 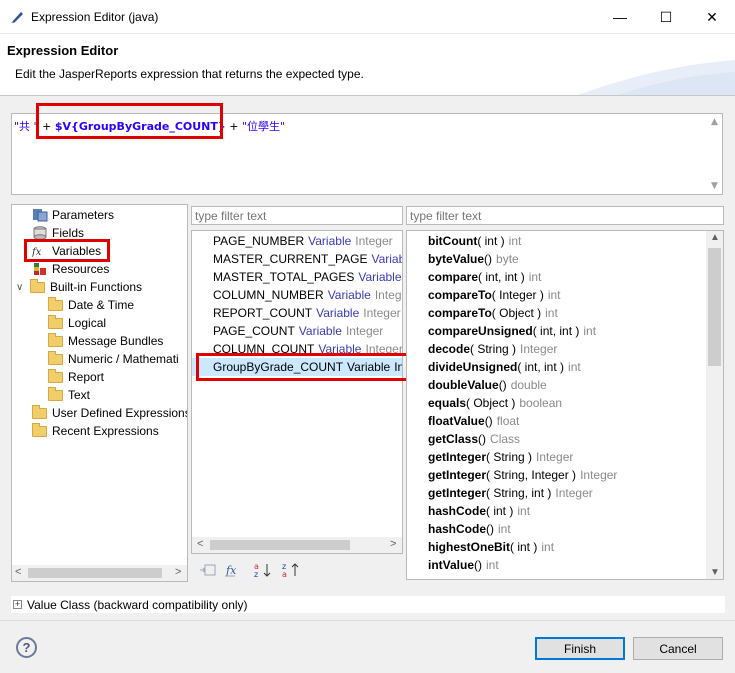 I want to click on expand-plus-icon: +, so click(x=17, y=604).